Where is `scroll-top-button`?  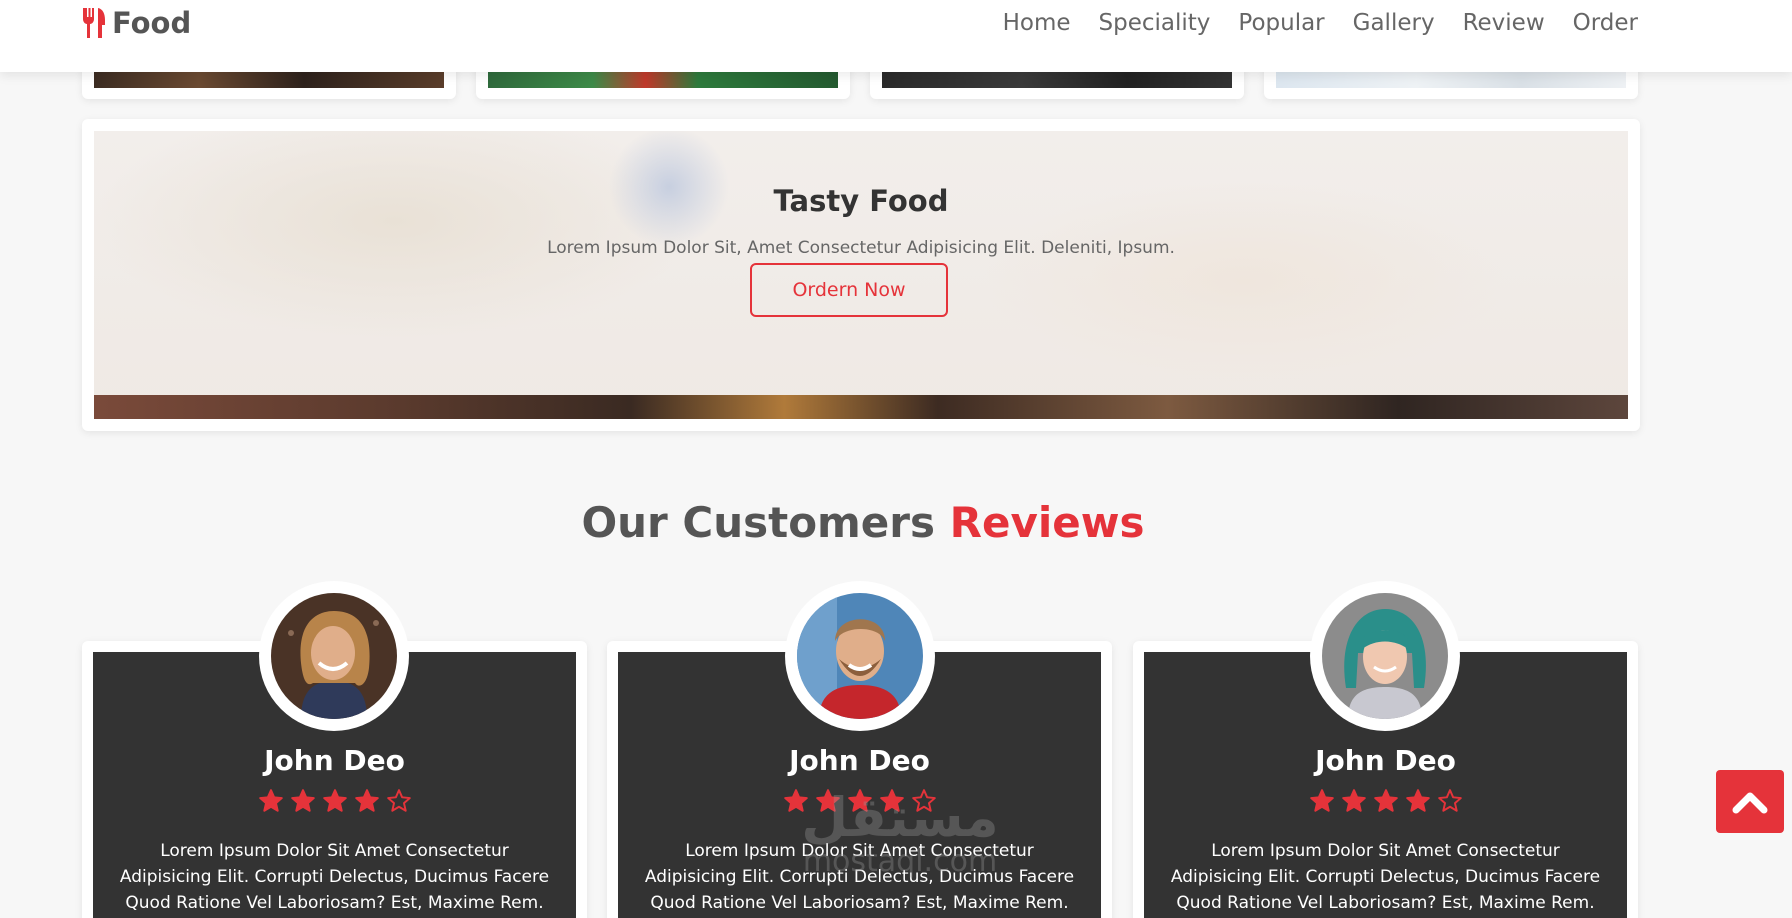 scroll-top-button is located at coordinates (1750, 801).